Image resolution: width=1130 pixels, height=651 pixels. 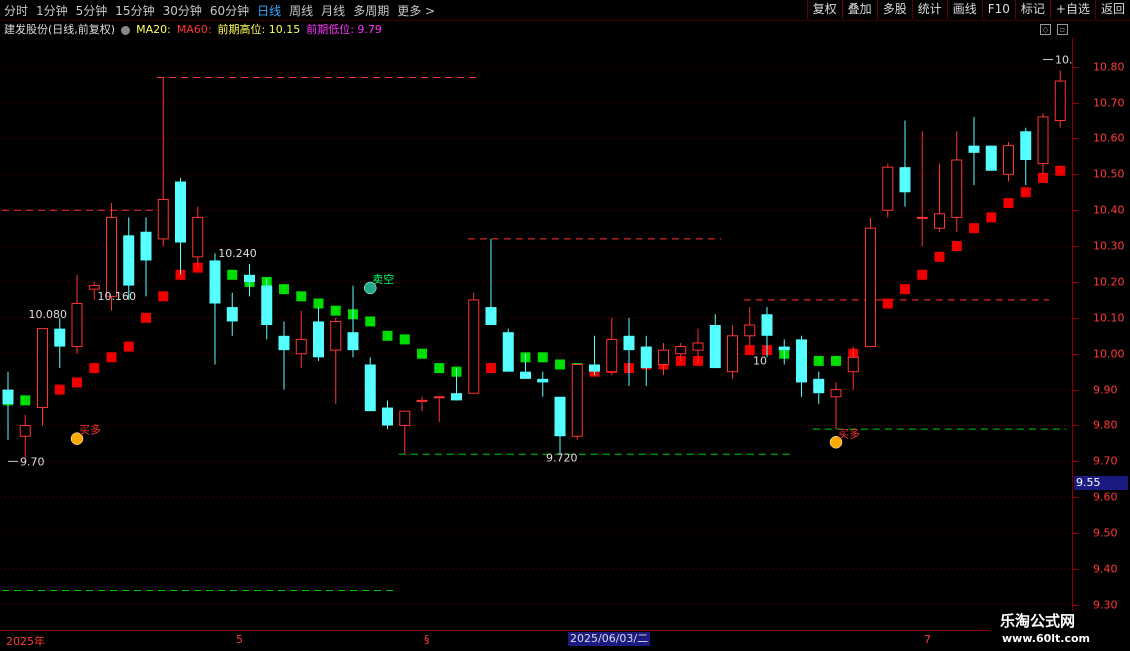 What do you see at coordinates (1105, 425) in the screenshot?
I see `axis-label: 9.80` at bounding box center [1105, 425].